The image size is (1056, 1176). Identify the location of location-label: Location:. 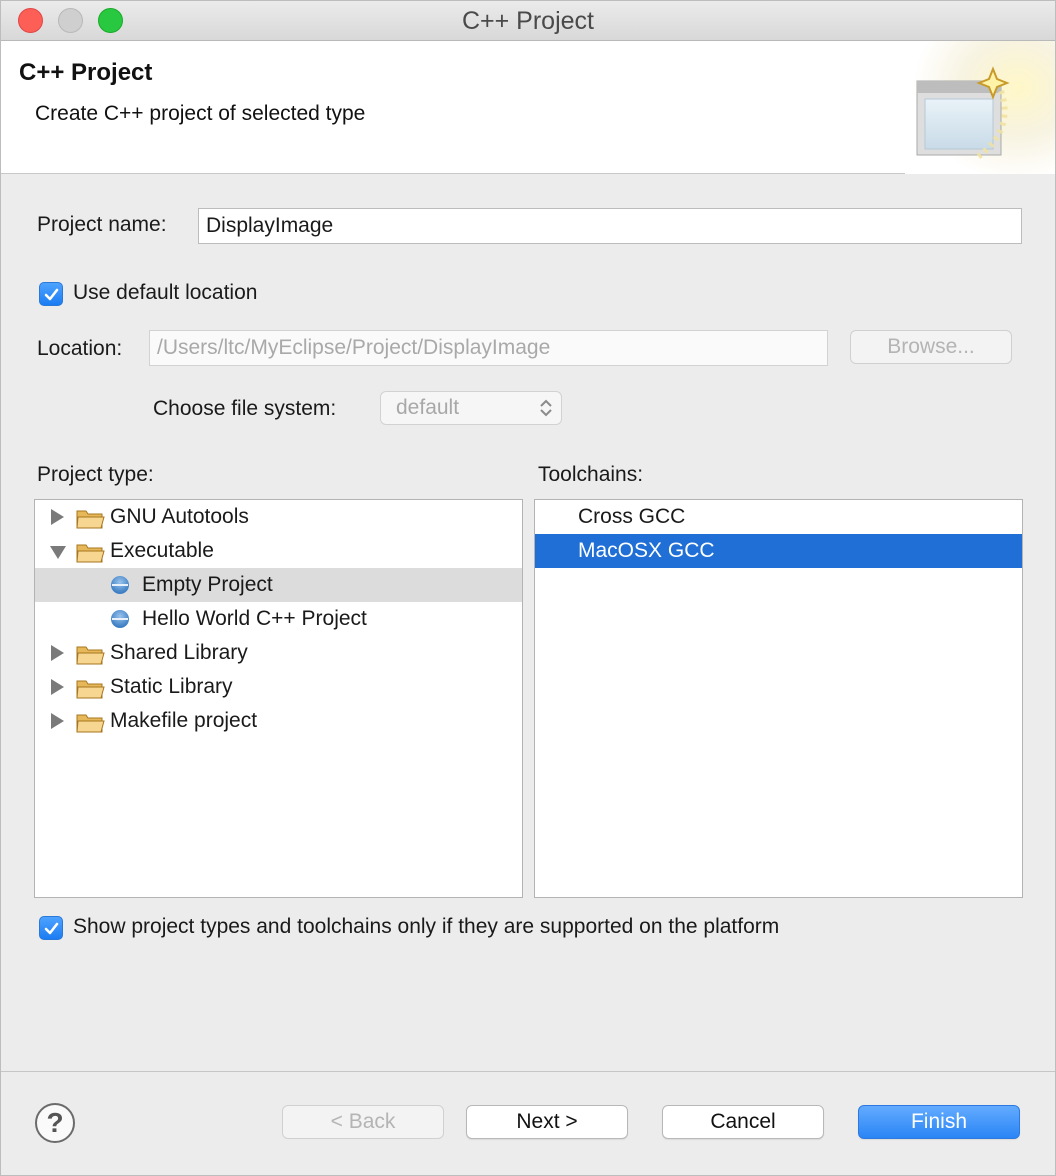
(80, 348).